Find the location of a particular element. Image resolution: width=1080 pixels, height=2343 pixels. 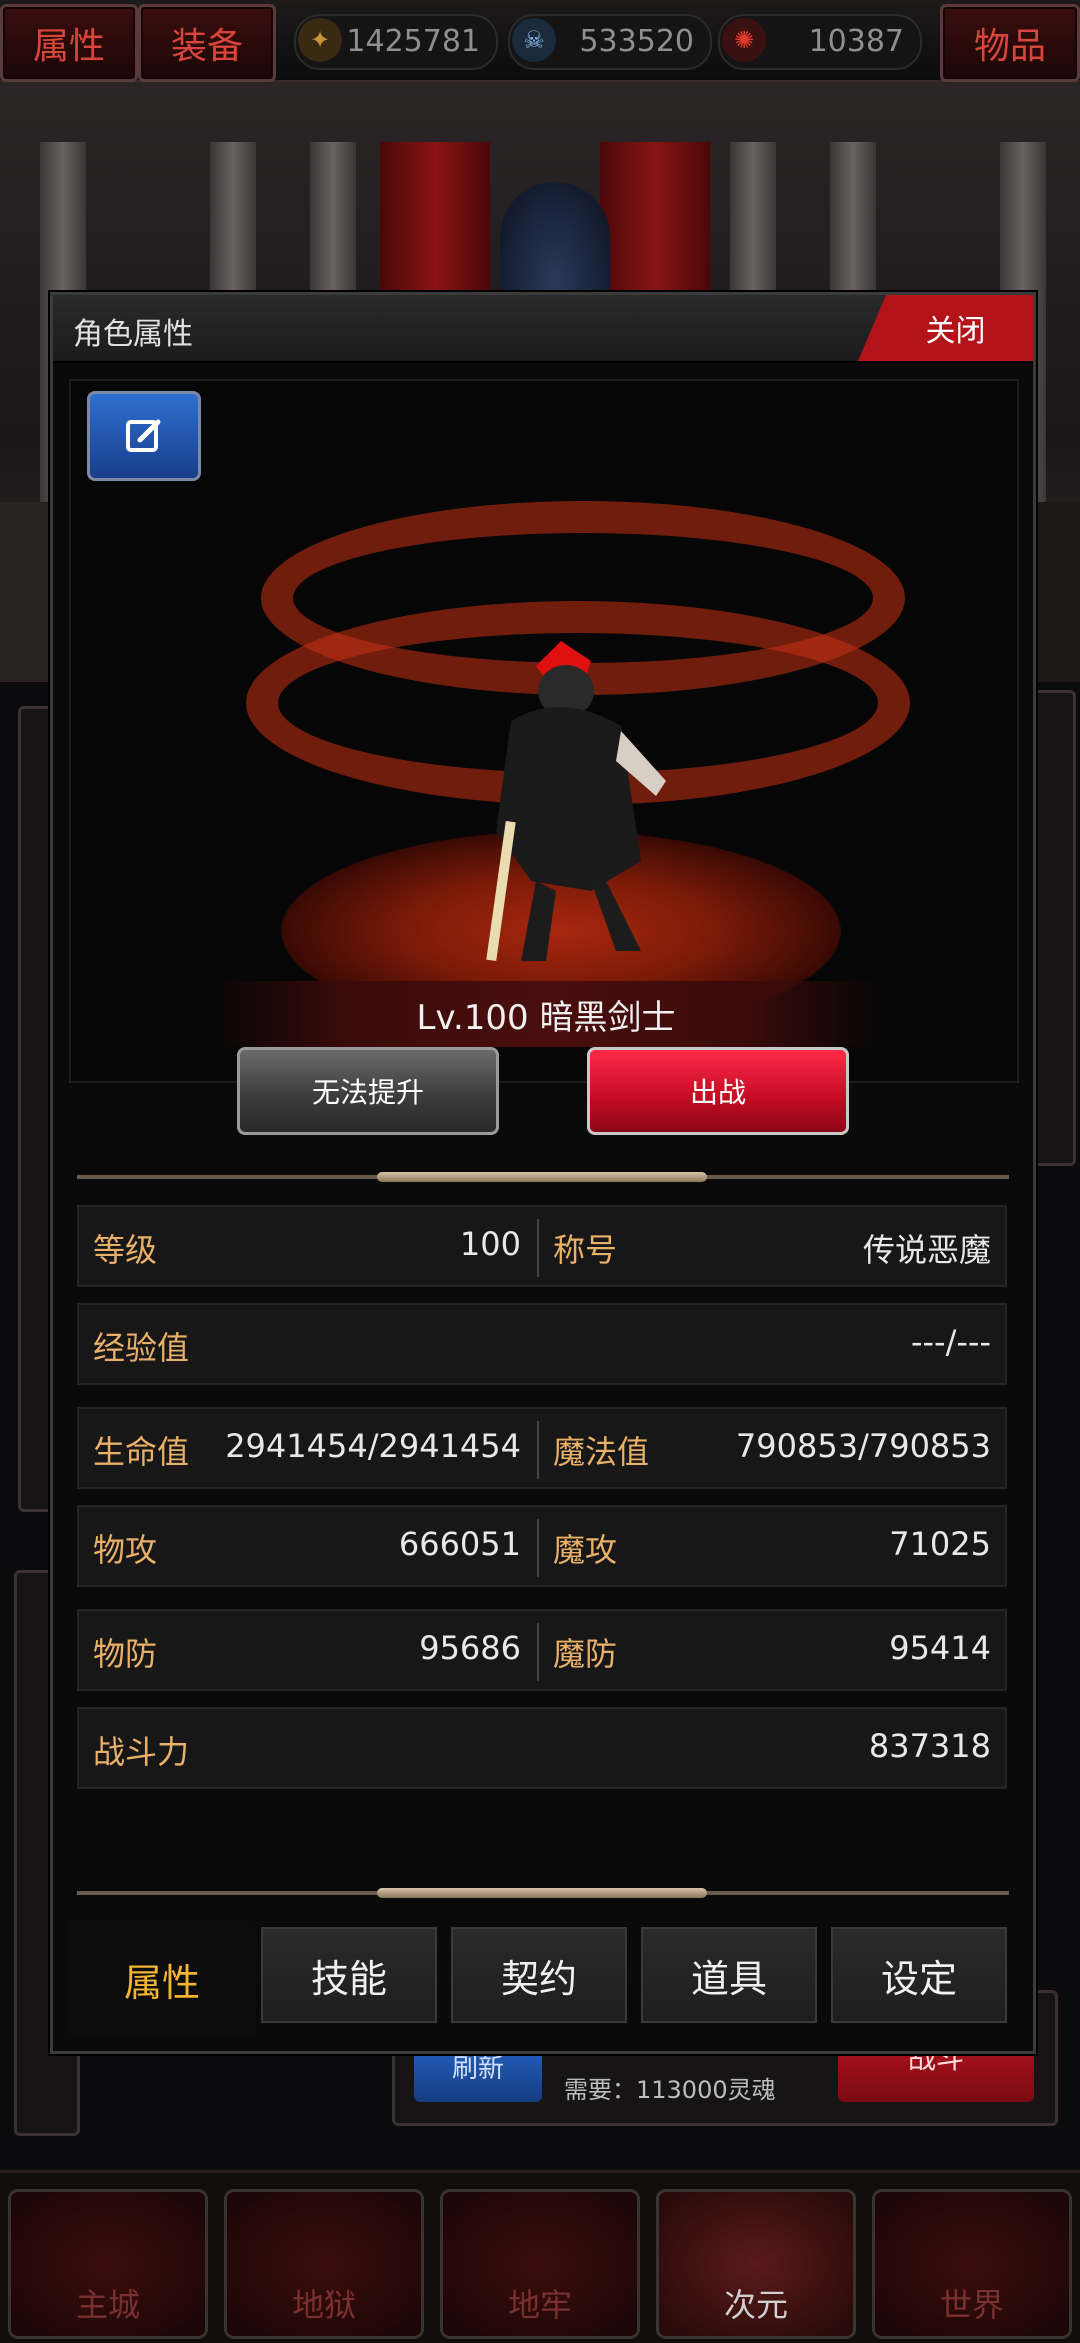

equipment-tab-button: 装备 is located at coordinates (207, 43).